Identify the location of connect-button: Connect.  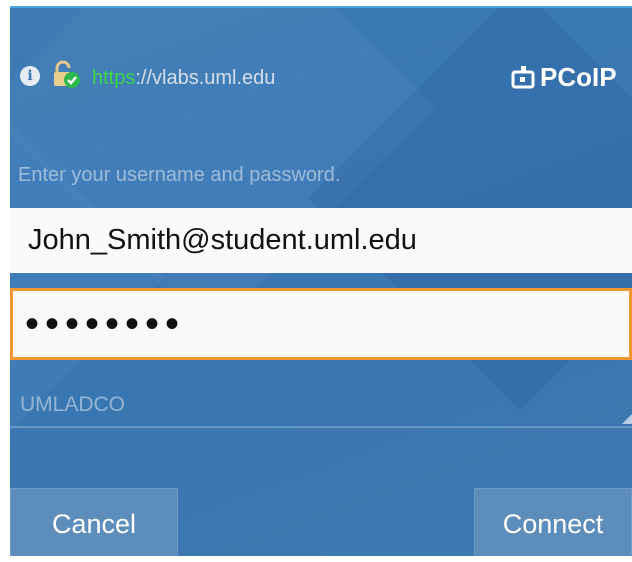
(553, 522).